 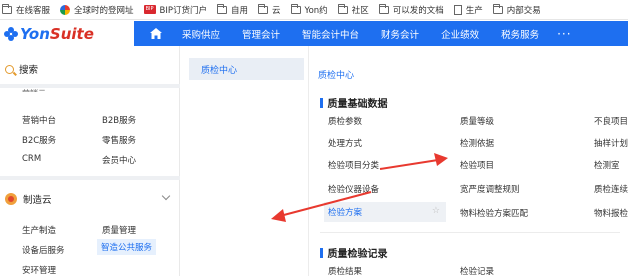 I want to click on nav-management-accounting: 管理会计, so click(x=261, y=34).